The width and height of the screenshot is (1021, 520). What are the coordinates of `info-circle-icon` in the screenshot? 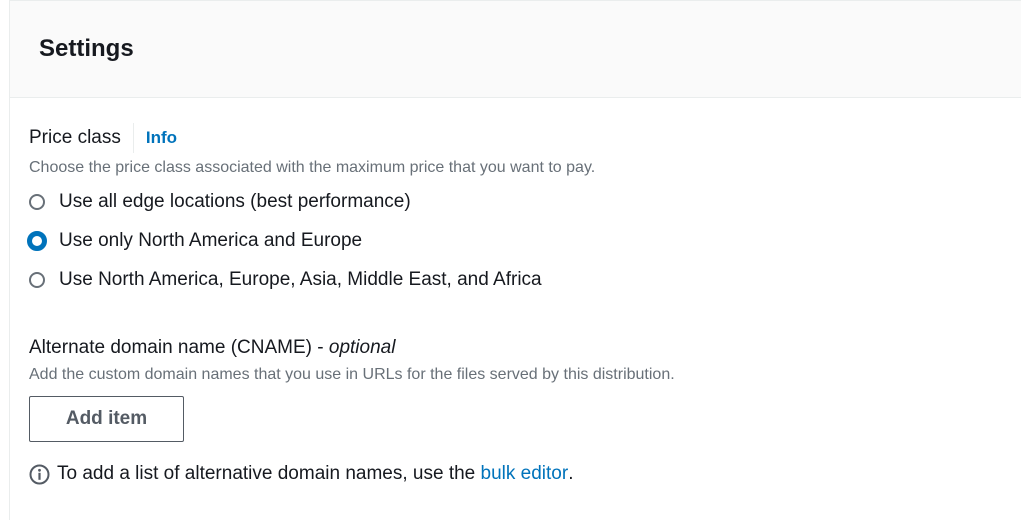 It's located at (39, 474).